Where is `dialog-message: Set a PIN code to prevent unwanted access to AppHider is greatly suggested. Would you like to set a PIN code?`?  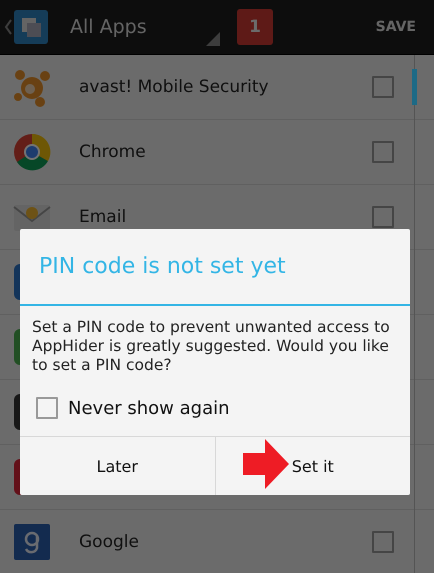 dialog-message: Set a PIN code to prevent unwanted access to AppHider is greatly suggested. Would you like to set a PIN code? is located at coordinates (211, 346).